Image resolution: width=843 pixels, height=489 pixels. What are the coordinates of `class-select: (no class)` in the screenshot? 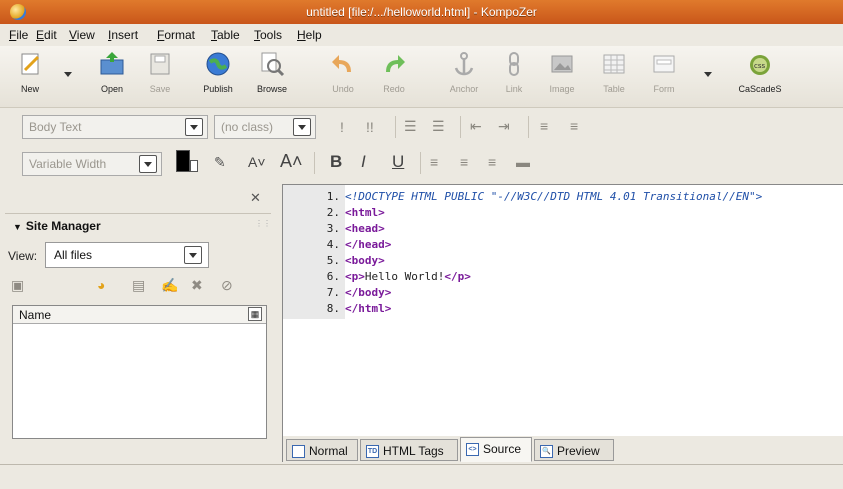 It's located at (265, 127).